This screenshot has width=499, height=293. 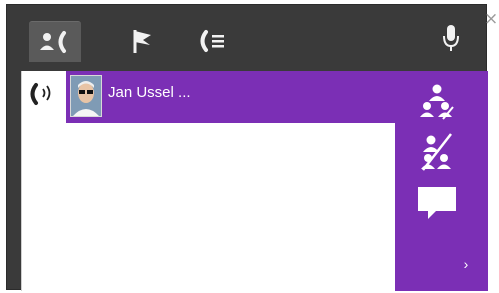 I want to click on add-participant-button, so click(x=437, y=103).